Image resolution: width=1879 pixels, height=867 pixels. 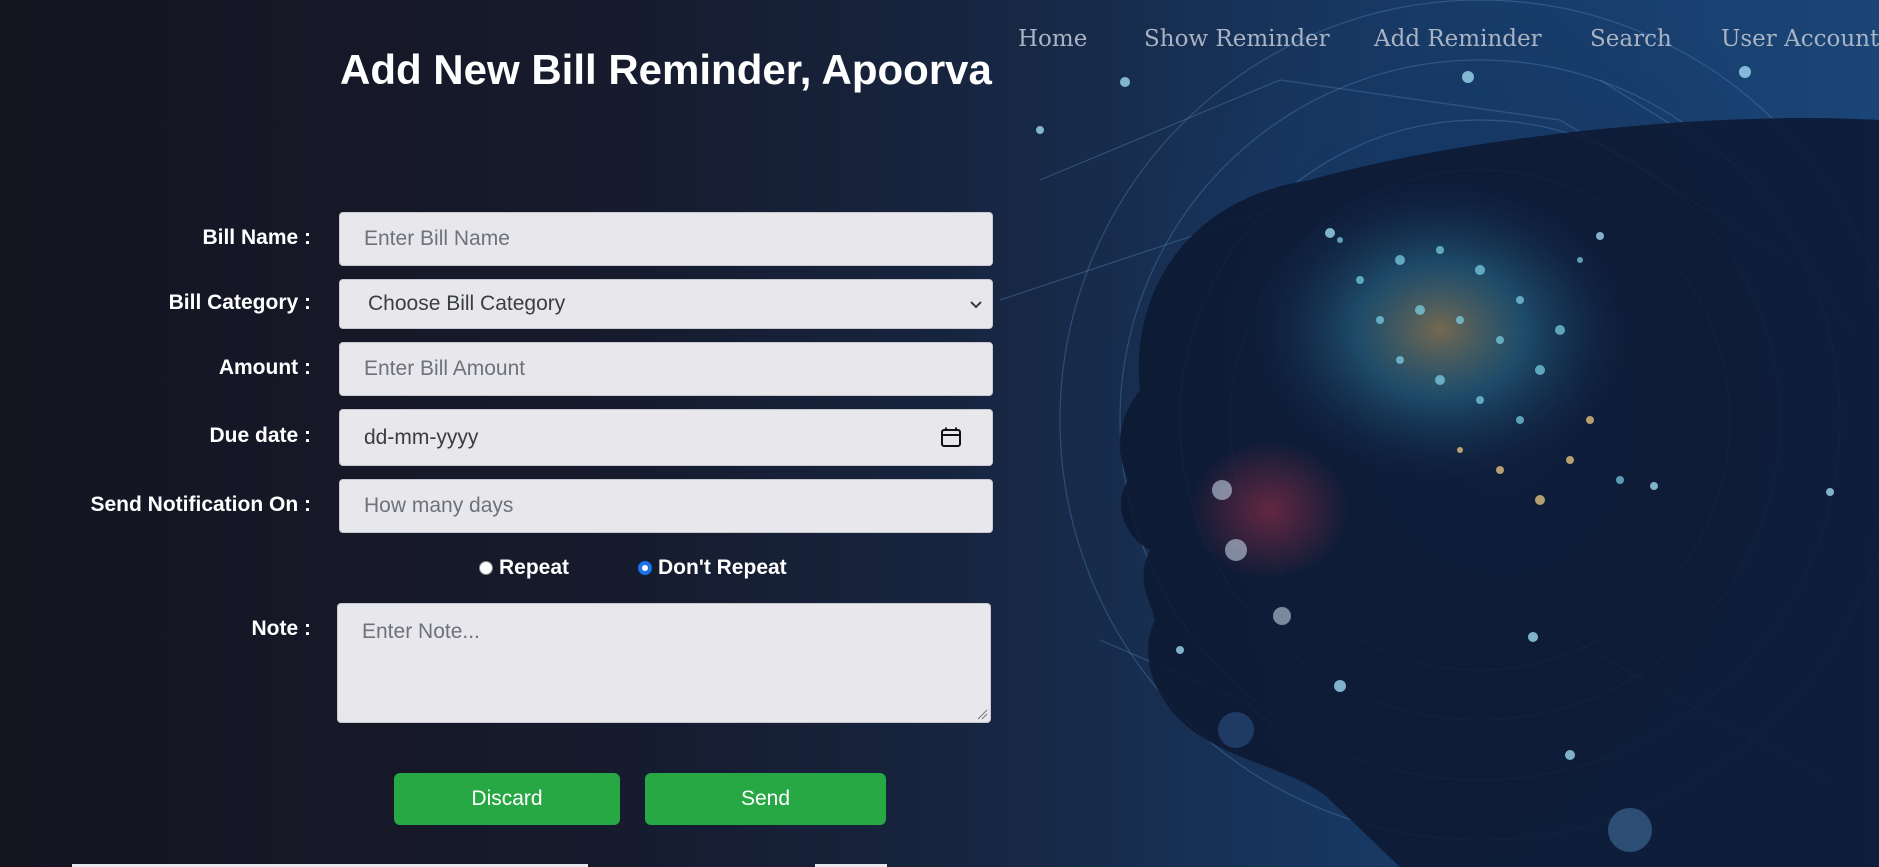 I want to click on notify-label: Send Notification On :, so click(x=201, y=504).